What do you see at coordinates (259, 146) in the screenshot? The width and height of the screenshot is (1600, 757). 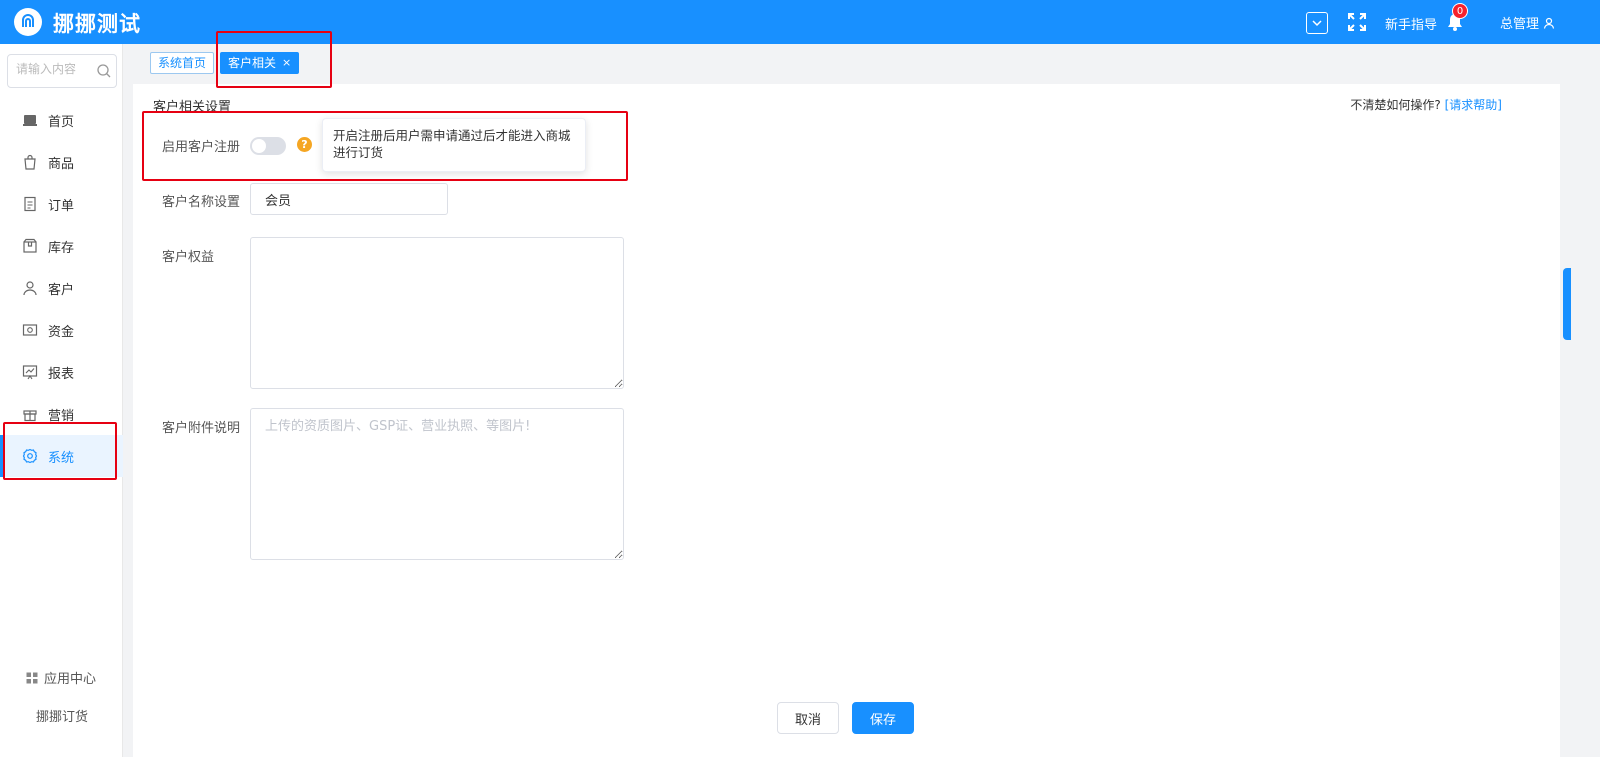 I see `switch-knob` at bounding box center [259, 146].